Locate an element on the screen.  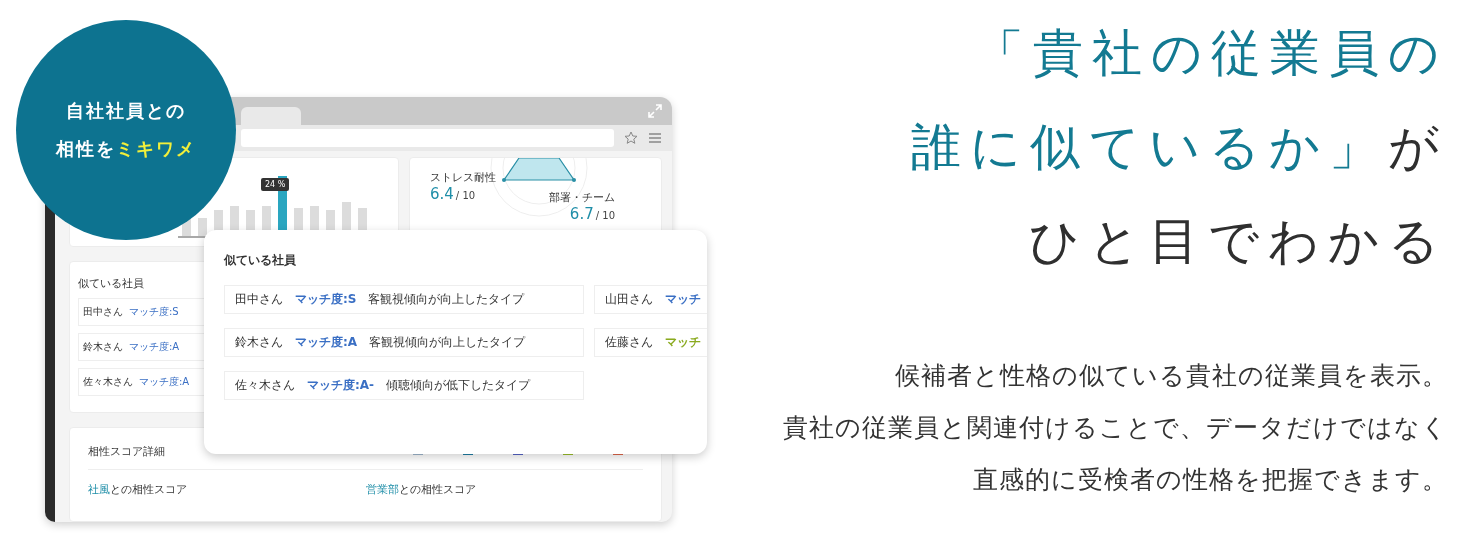
score-value: 6.4 is located at coordinates (442, 194).